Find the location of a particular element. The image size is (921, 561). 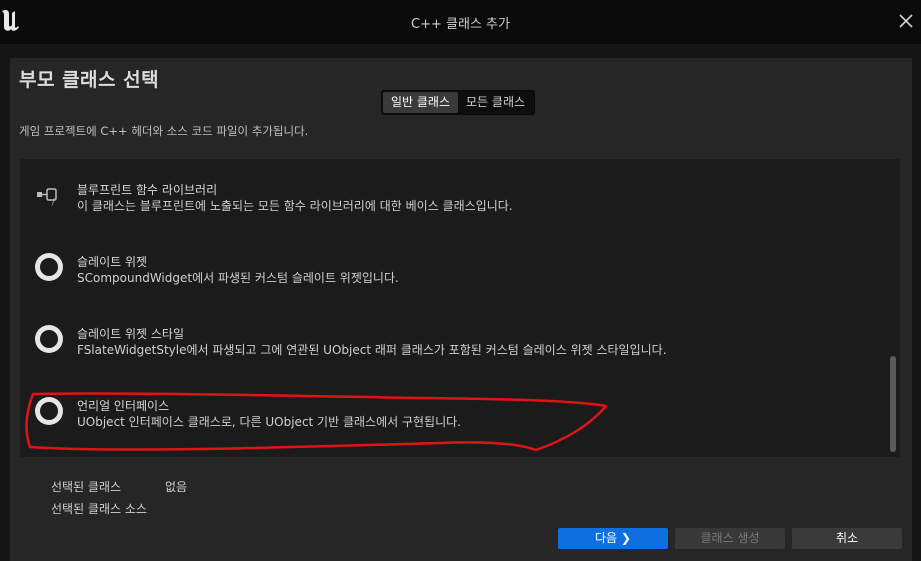

selected-class-source-label: 선택된 클래스 소스 is located at coordinates (99, 509).